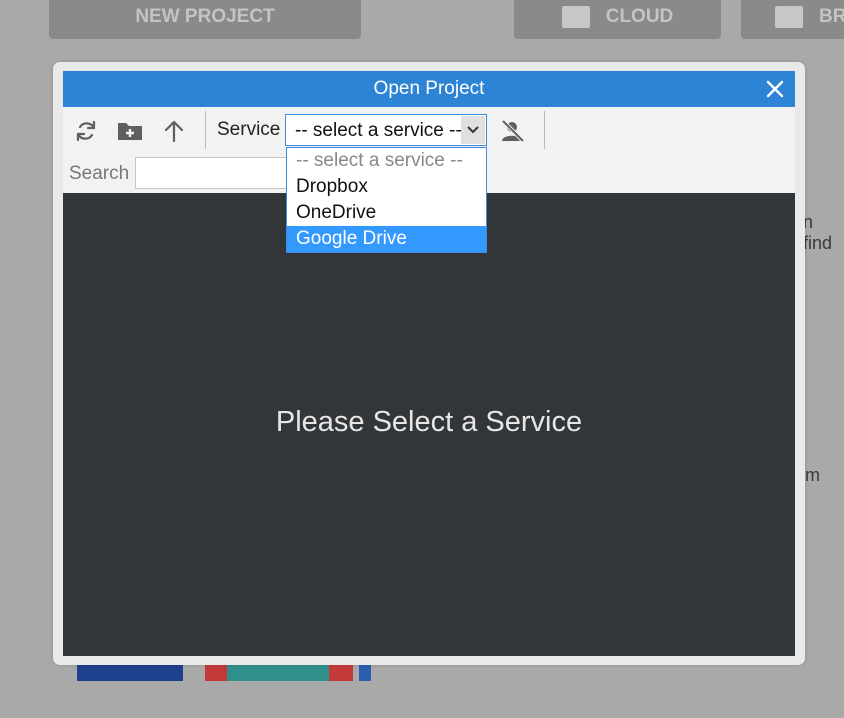 This screenshot has width=844, height=718. What do you see at coordinates (386, 239) in the screenshot?
I see `dropdown-option-google-drive: Google Drive` at bounding box center [386, 239].